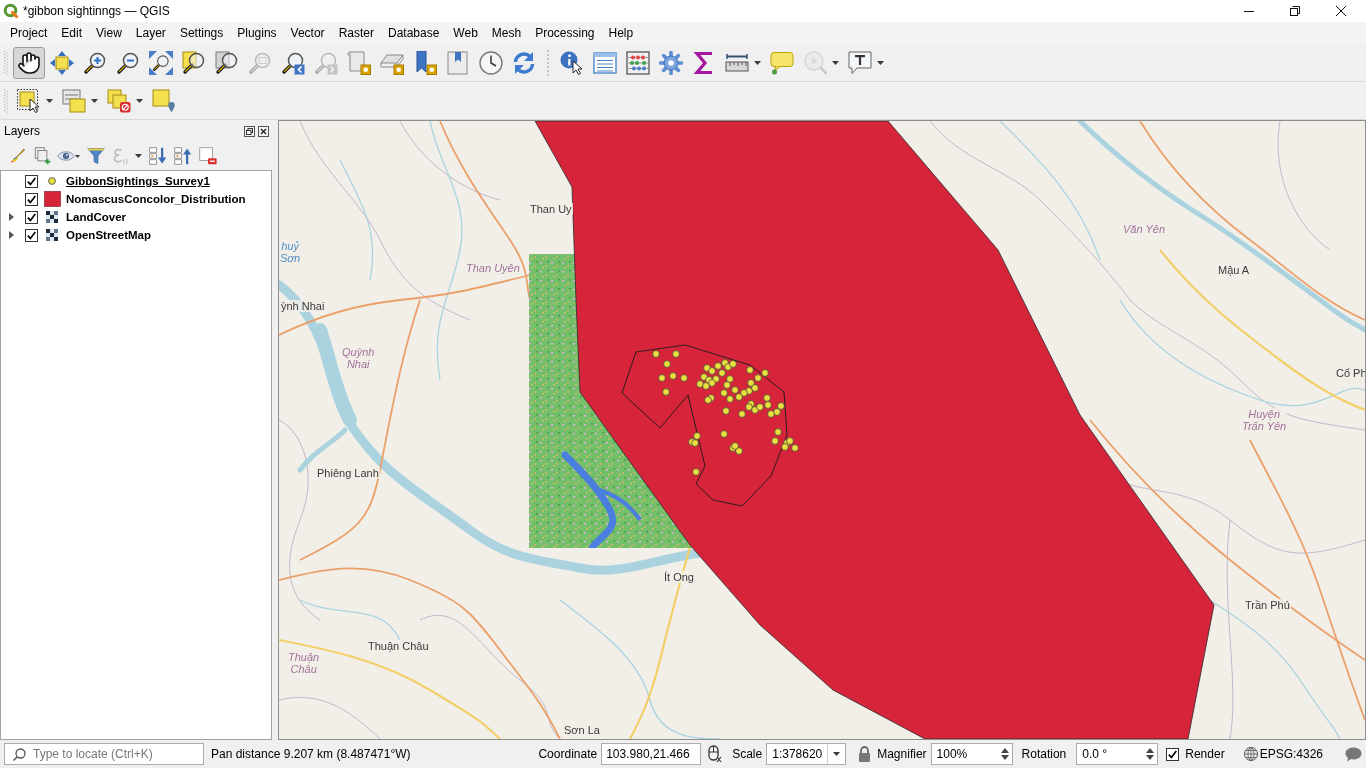 The width and height of the screenshot is (1366, 768). What do you see at coordinates (651, 754) in the screenshot?
I see `coordinate-field: 103.980,21.466` at bounding box center [651, 754].